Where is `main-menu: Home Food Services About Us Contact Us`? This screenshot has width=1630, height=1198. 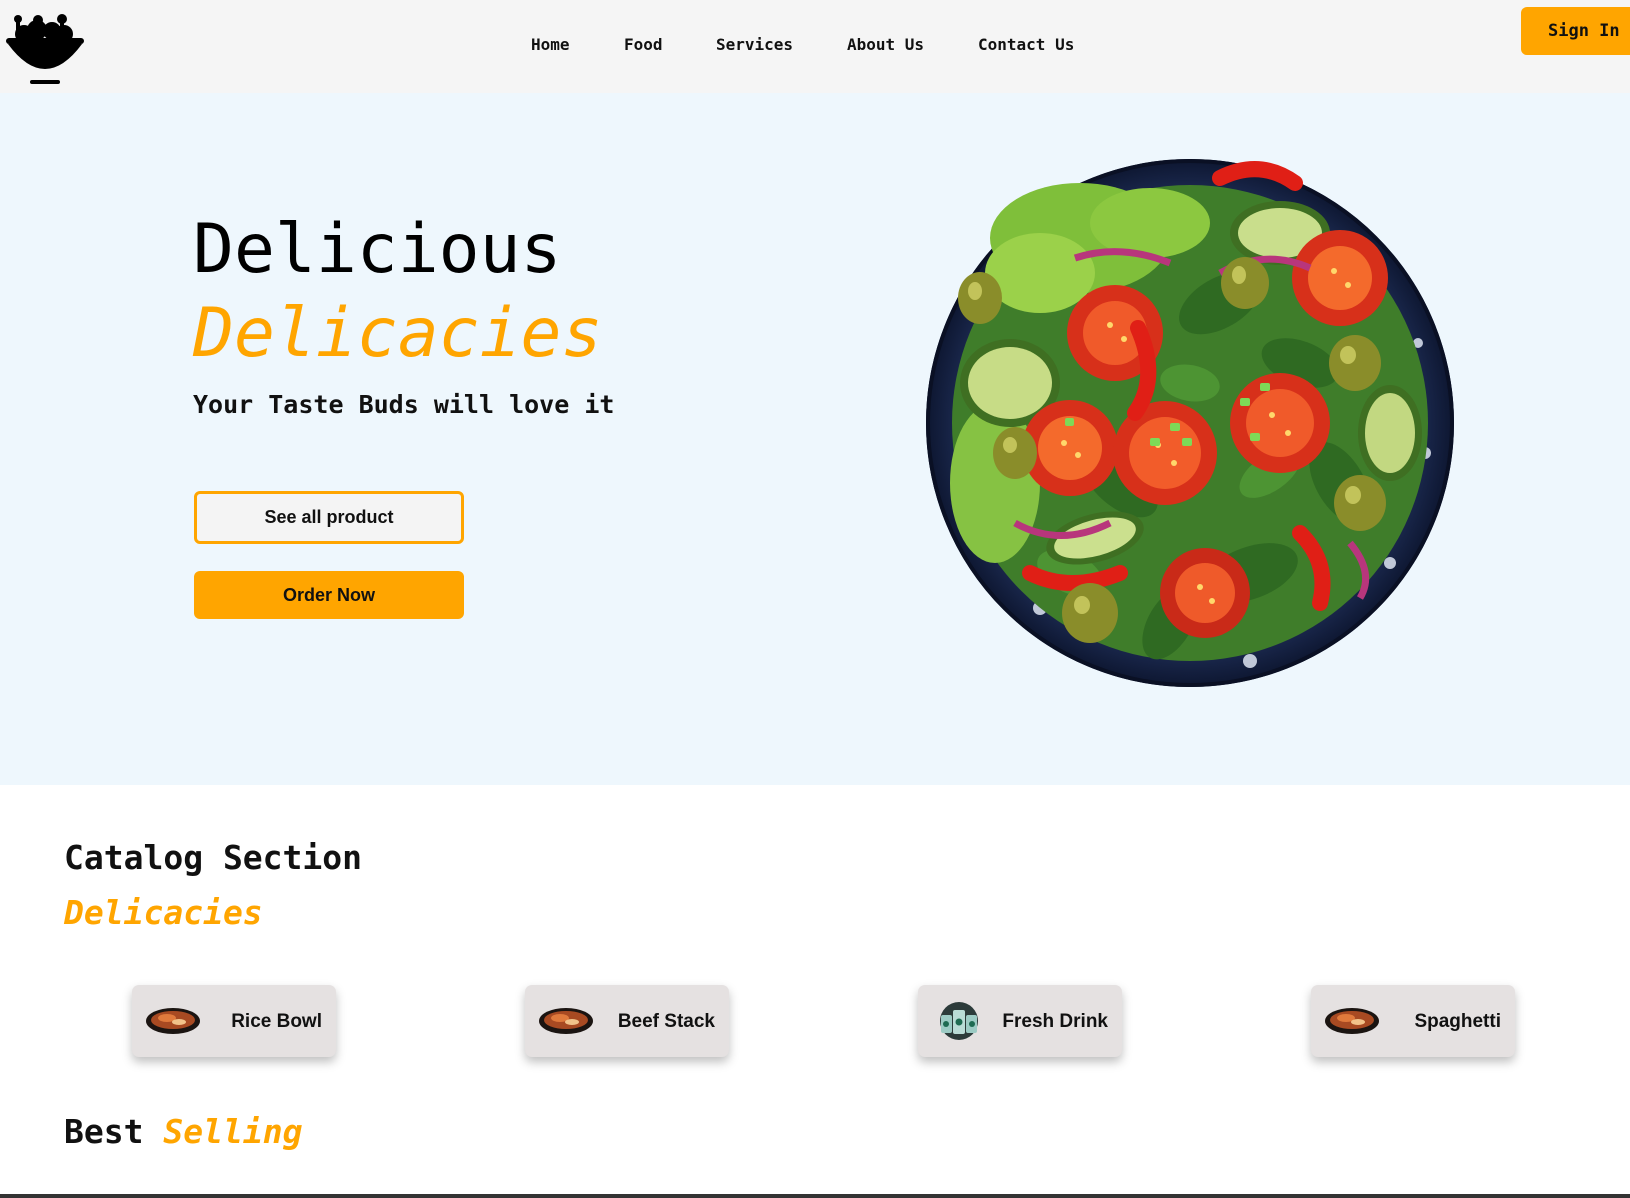
main-menu: Home Food Services About Us Contact Us is located at coordinates (815, 45).